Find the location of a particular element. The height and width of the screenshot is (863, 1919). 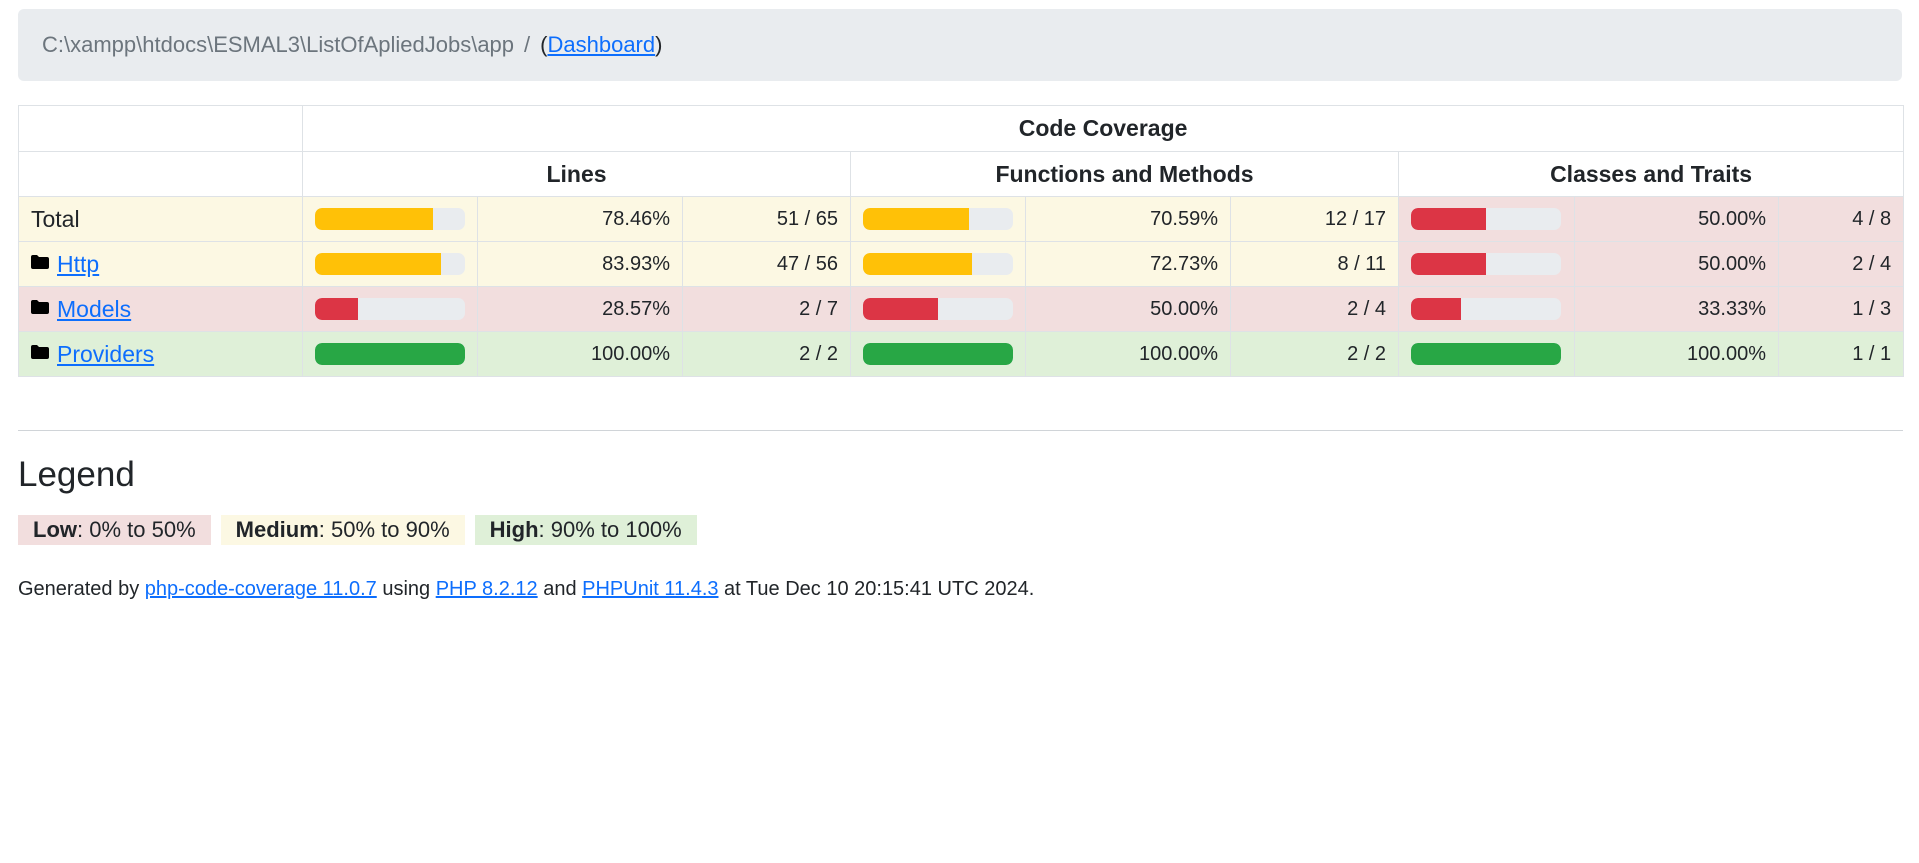

legend-low-label: Low is located at coordinates (55, 529).